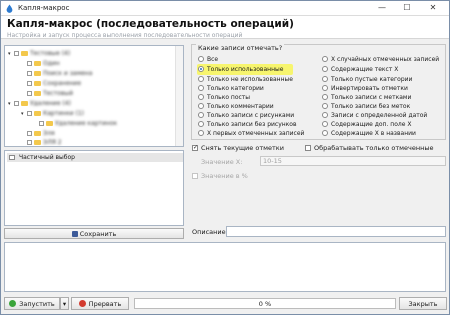 The width and height of the screenshot is (450, 315). Describe the element at coordinates (224, 98) in the screenshot. I see `radio-posts-only: Только посты` at that location.